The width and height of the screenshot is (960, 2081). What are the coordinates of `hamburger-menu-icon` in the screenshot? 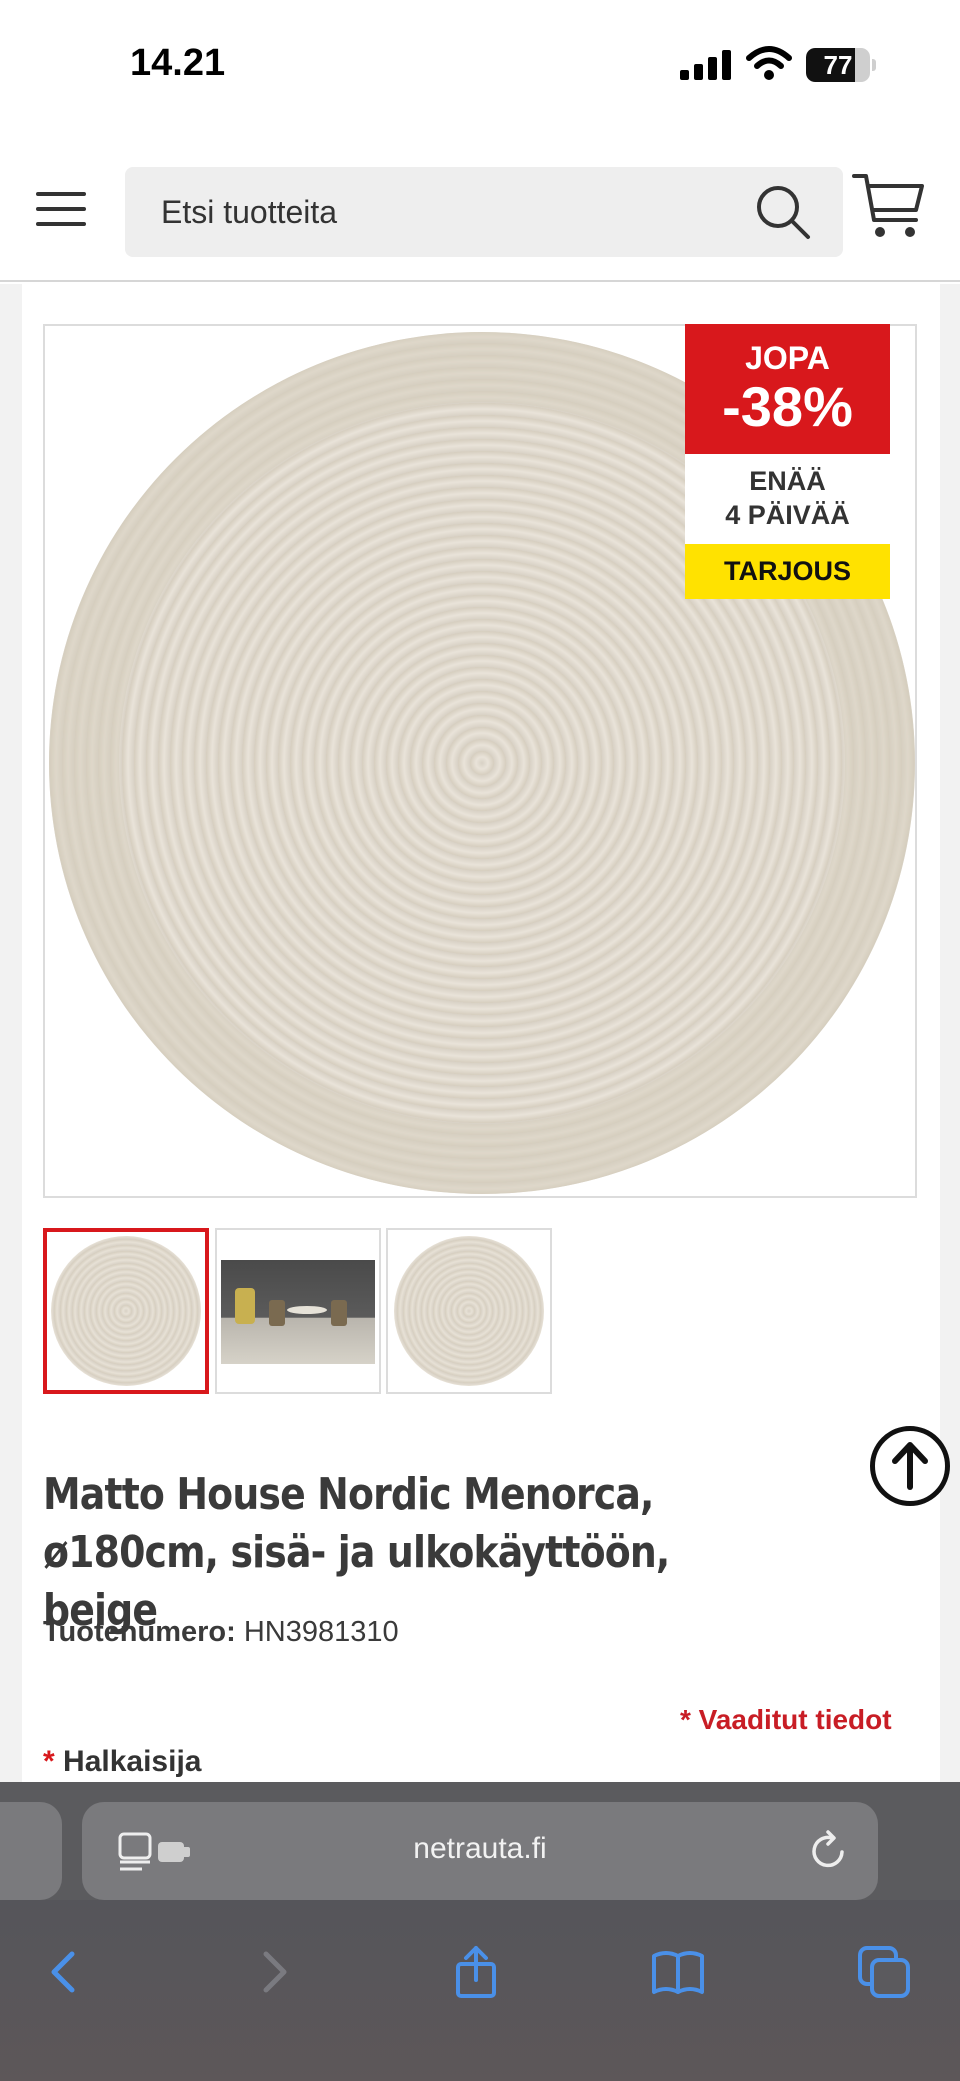 It's located at (61, 209).